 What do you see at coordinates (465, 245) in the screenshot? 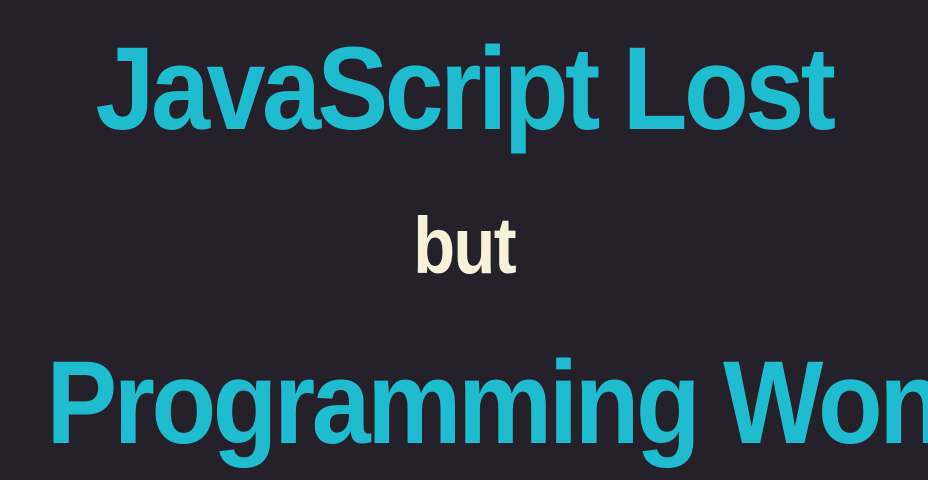
I see `connector-word: but` at bounding box center [465, 245].